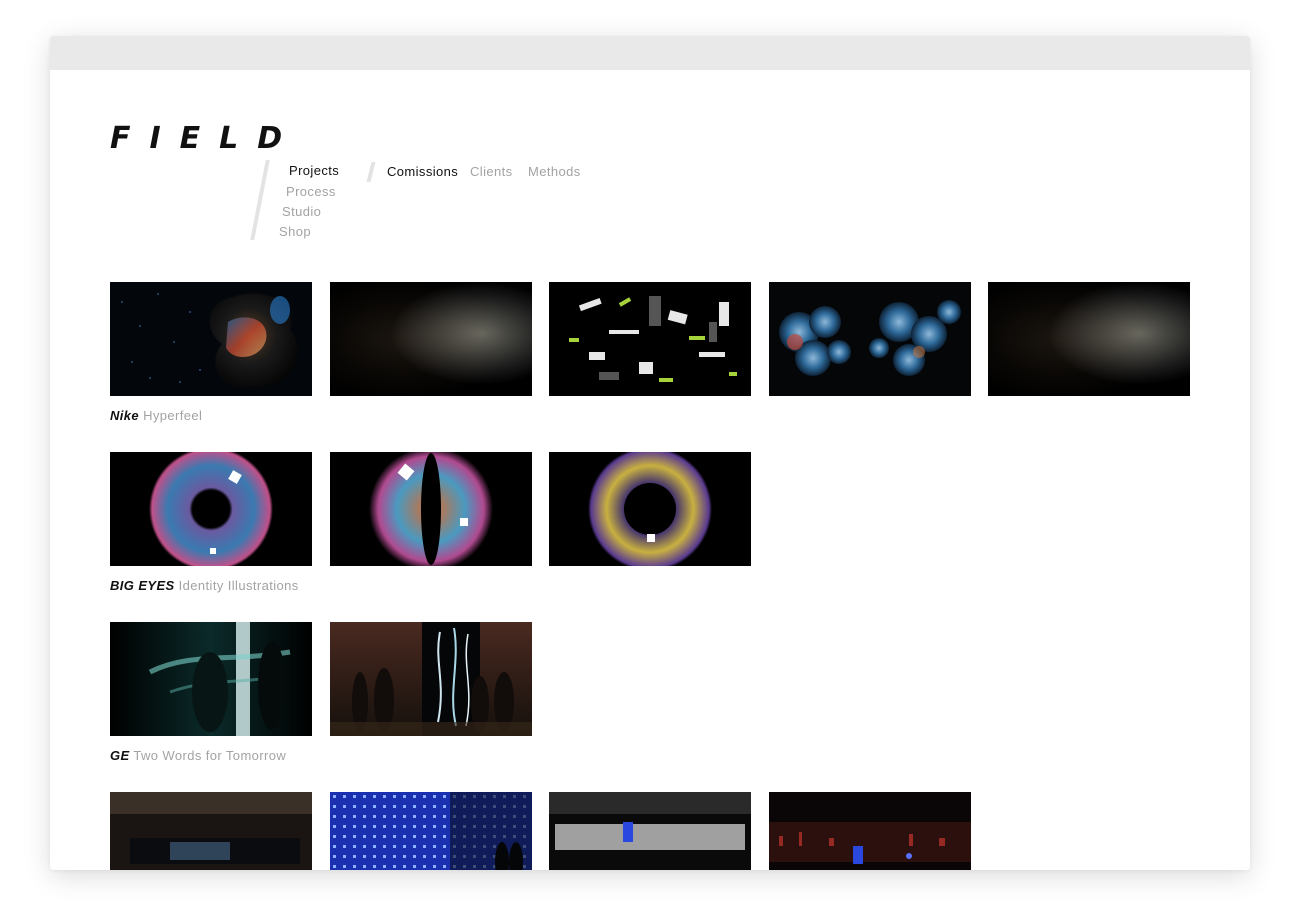  What do you see at coordinates (210, 755) in the screenshot?
I see `project-title: Two Words for Tomorrow` at bounding box center [210, 755].